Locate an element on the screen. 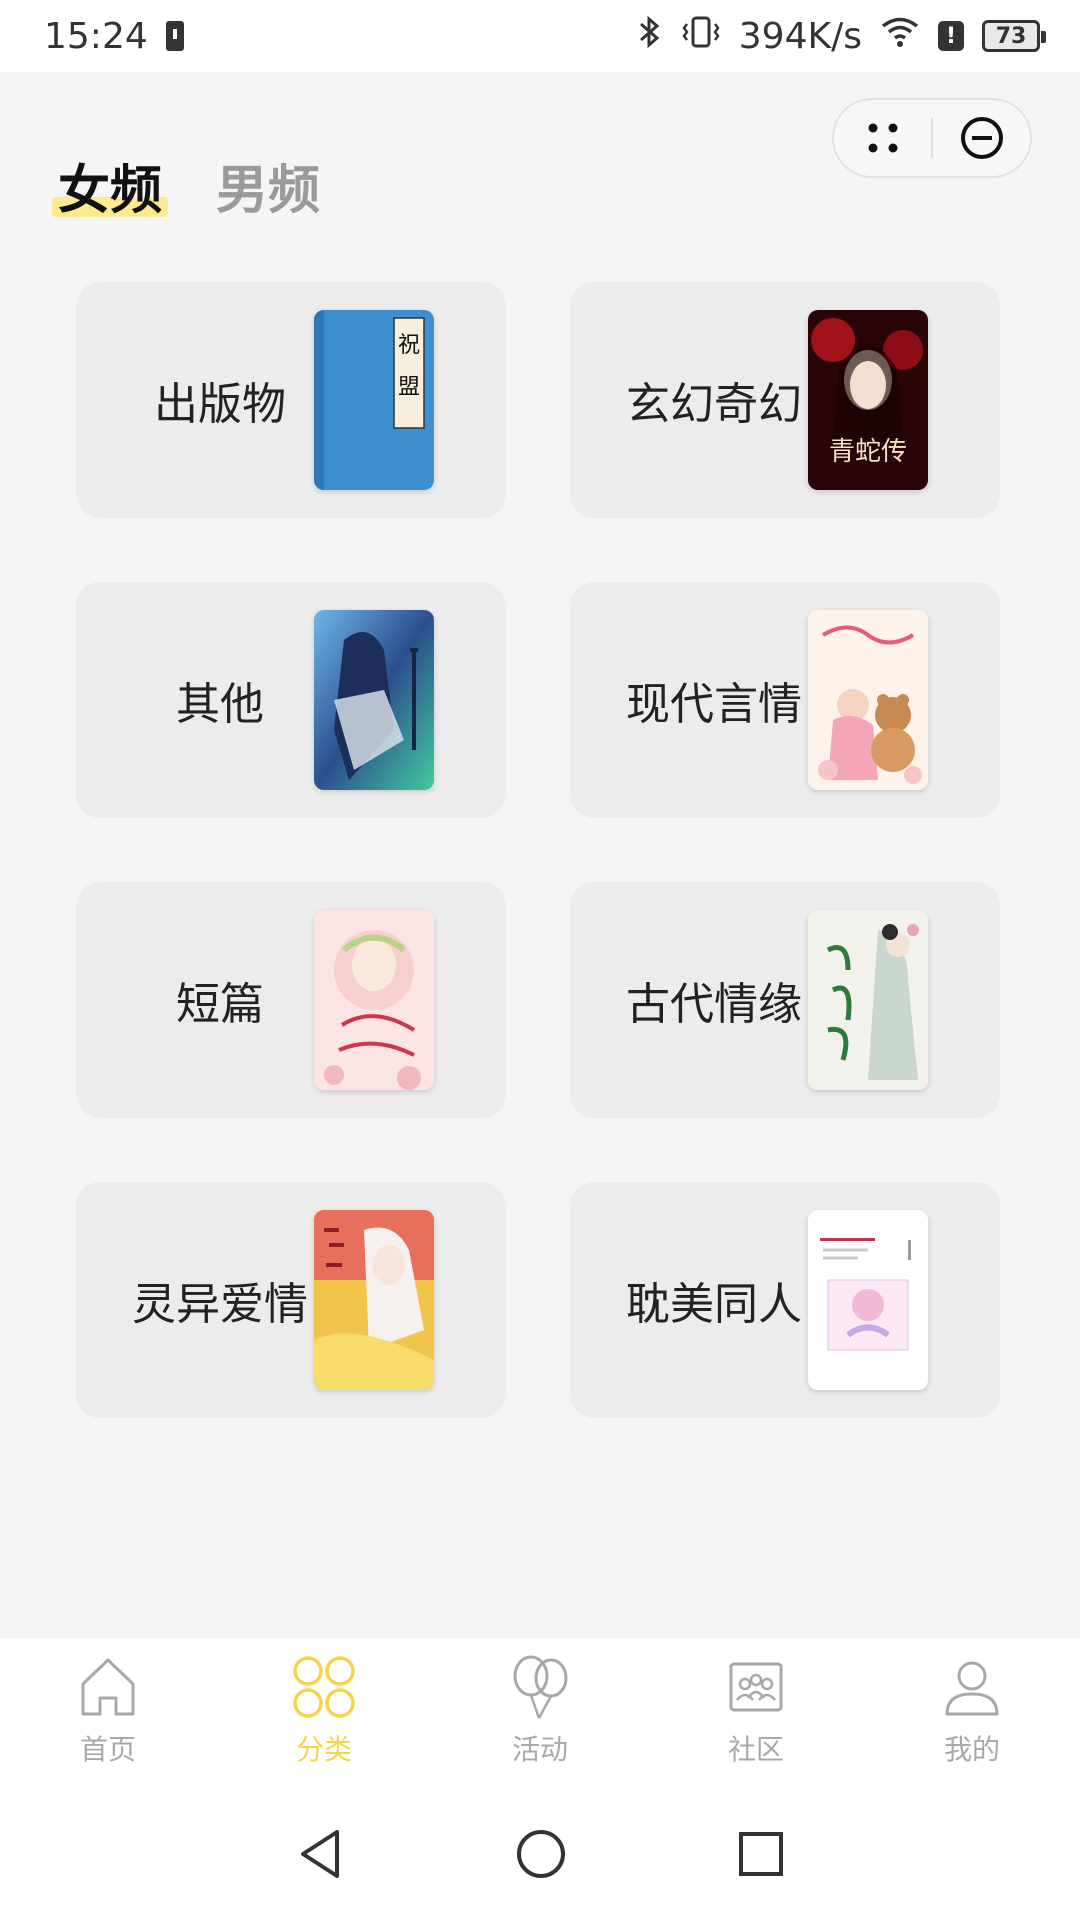  home-circle-icon is located at coordinates (541, 1854).